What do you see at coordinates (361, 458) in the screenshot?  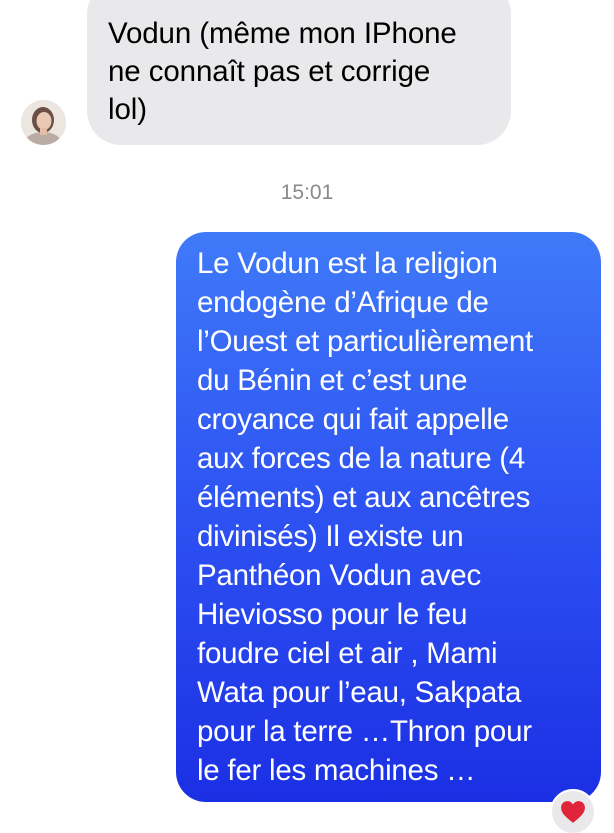 I see `outgoing-message-line: aux forces de la nature (4` at bounding box center [361, 458].